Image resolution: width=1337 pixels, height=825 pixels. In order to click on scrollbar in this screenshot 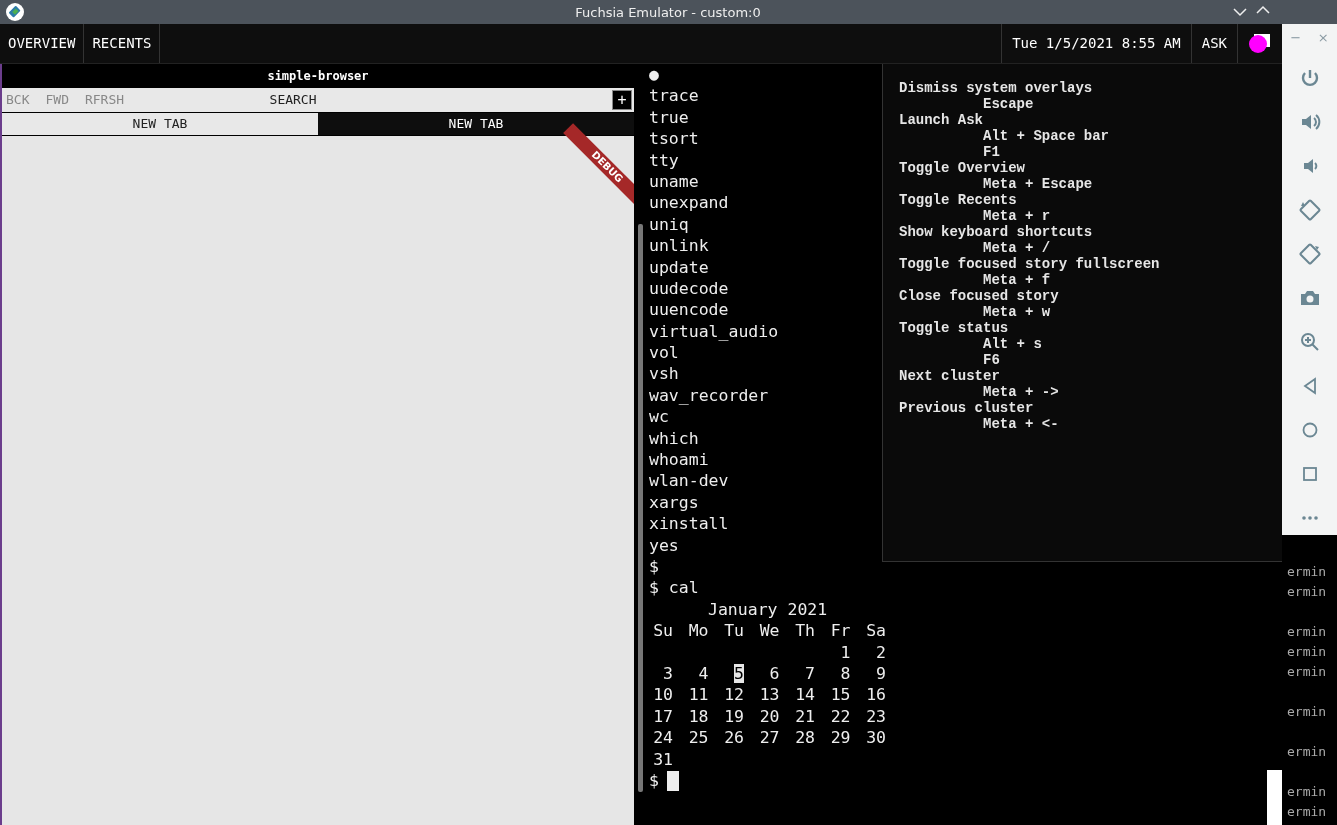, I will do `click(640, 508)`.